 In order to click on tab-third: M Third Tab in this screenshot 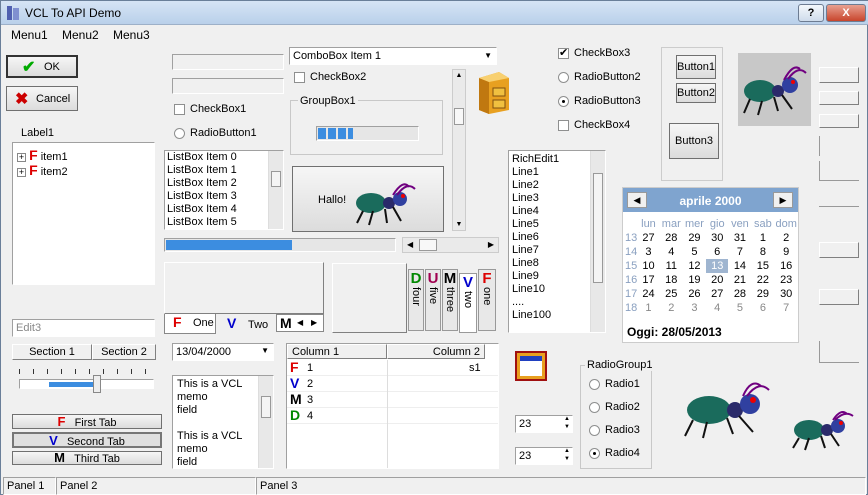, I will do `click(87, 458)`.